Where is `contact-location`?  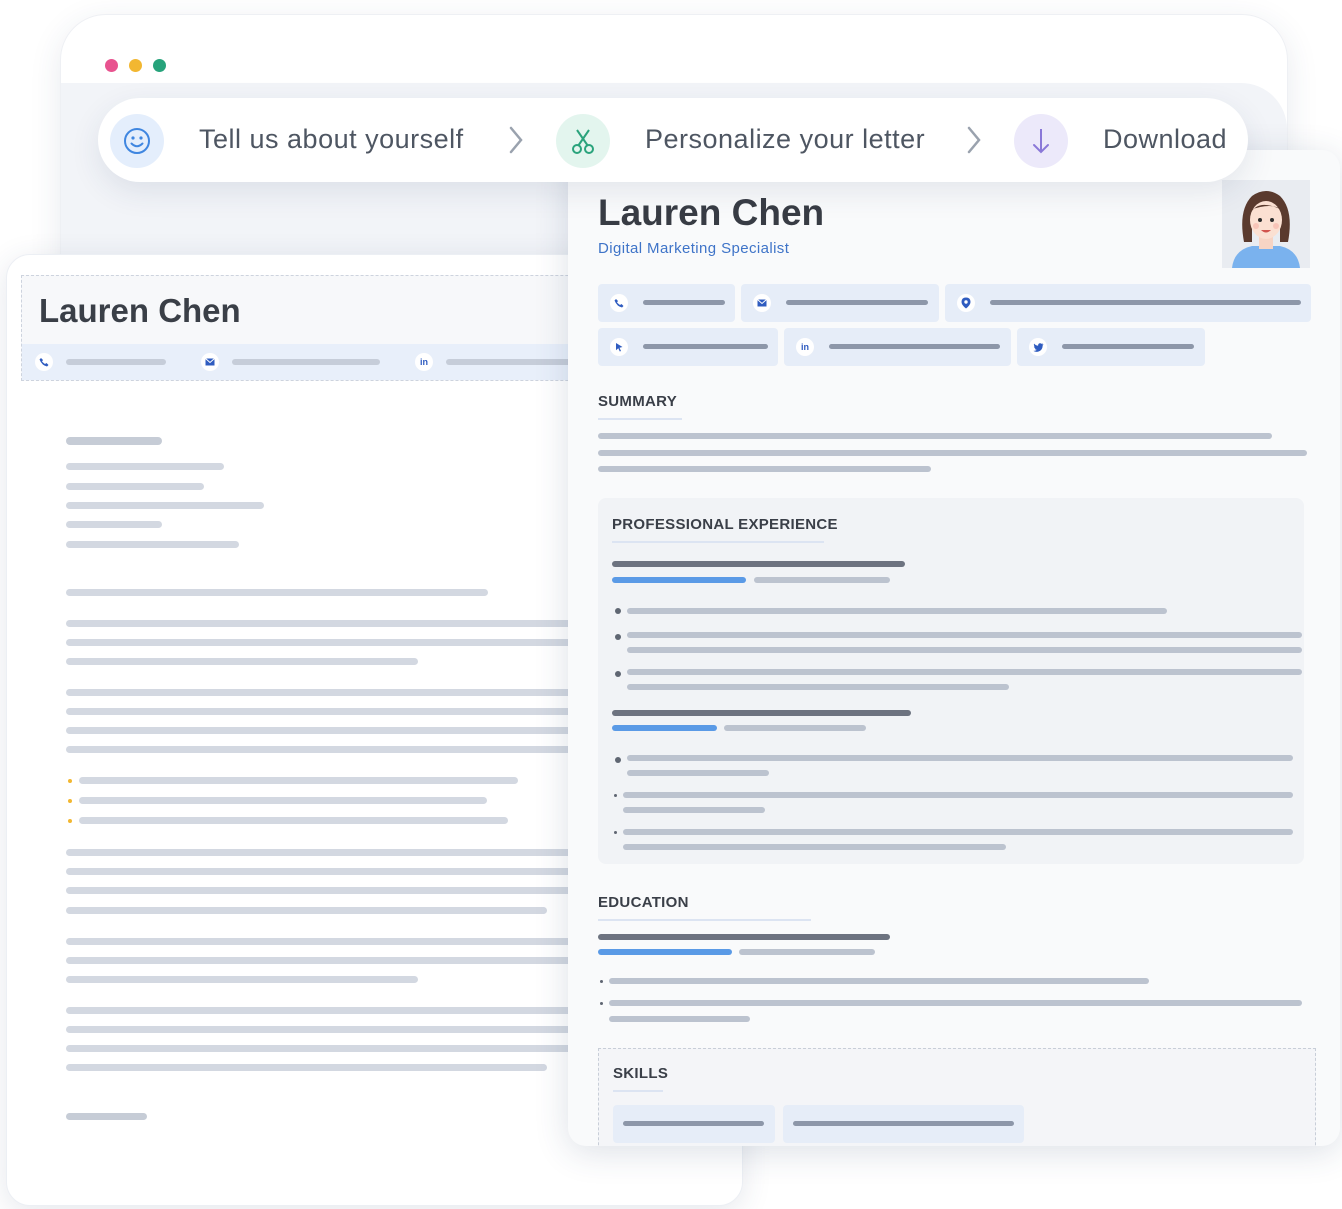 contact-location is located at coordinates (1128, 303).